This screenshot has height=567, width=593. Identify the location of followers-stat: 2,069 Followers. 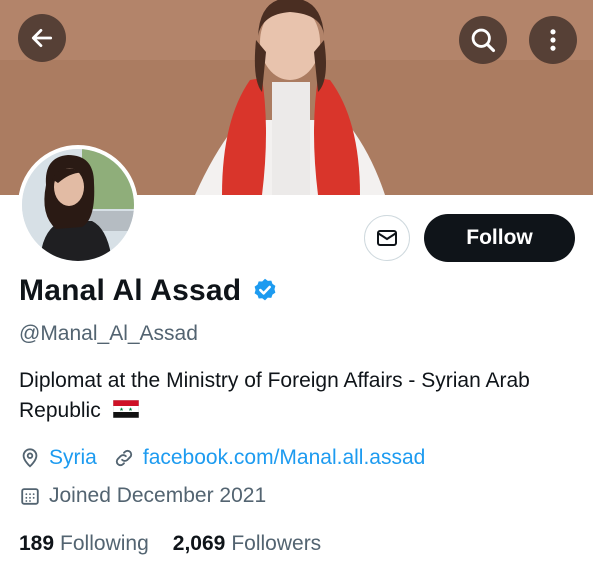
(247, 544).